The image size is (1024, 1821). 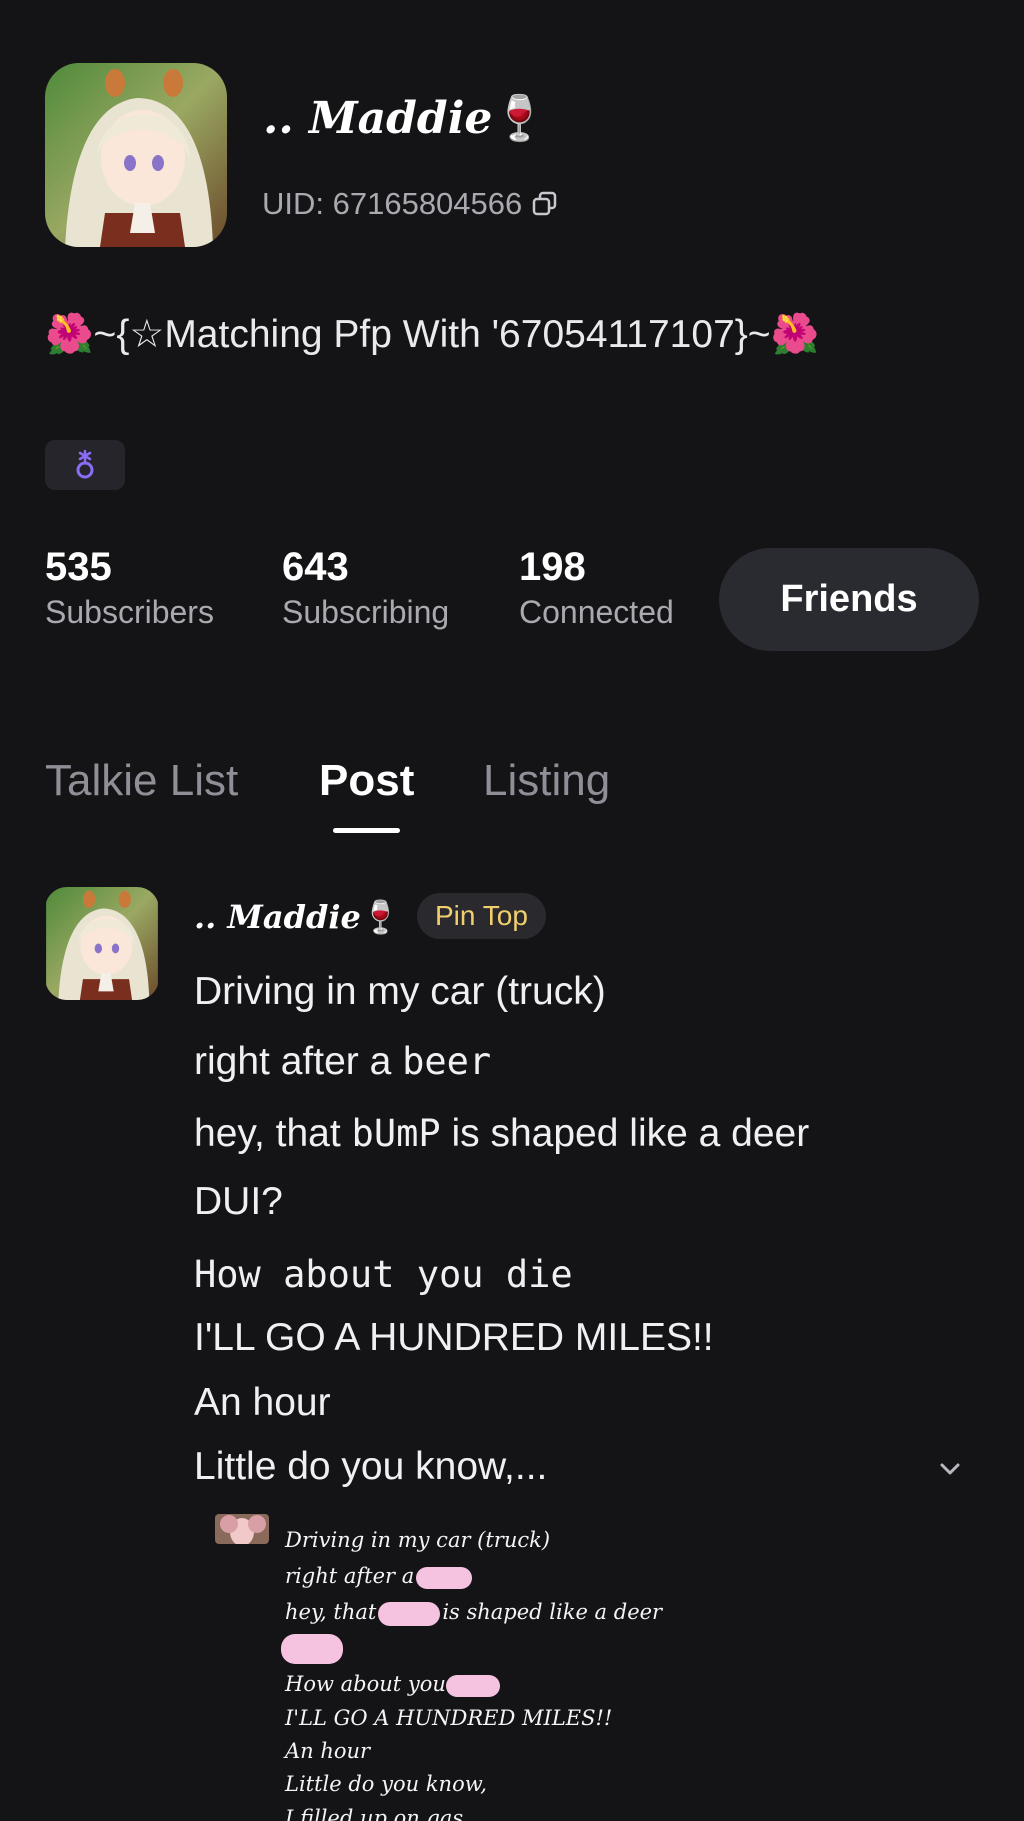 I want to click on image-text-line: I filled up on gas, so click(x=374, y=1813).